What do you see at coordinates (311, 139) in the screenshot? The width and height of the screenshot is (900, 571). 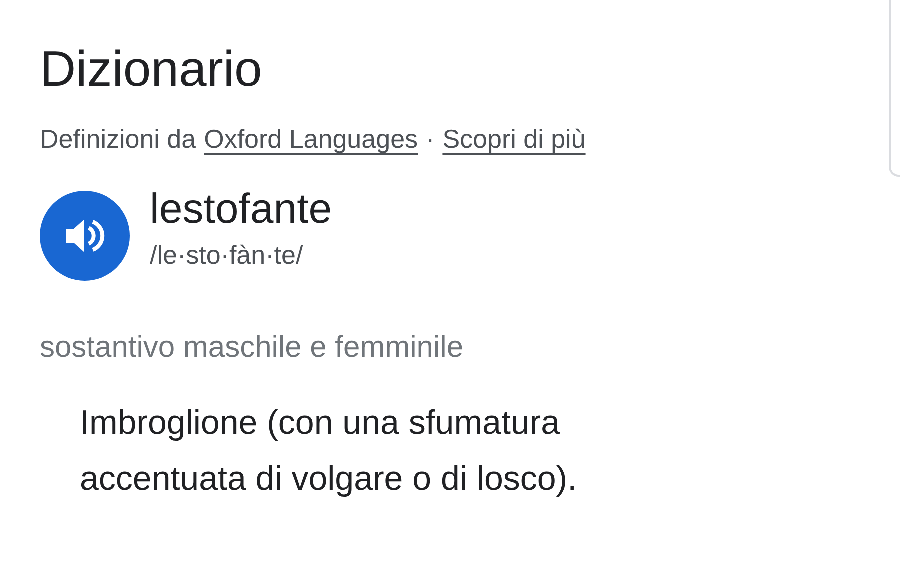 I see `source-link: Oxford Languages` at bounding box center [311, 139].